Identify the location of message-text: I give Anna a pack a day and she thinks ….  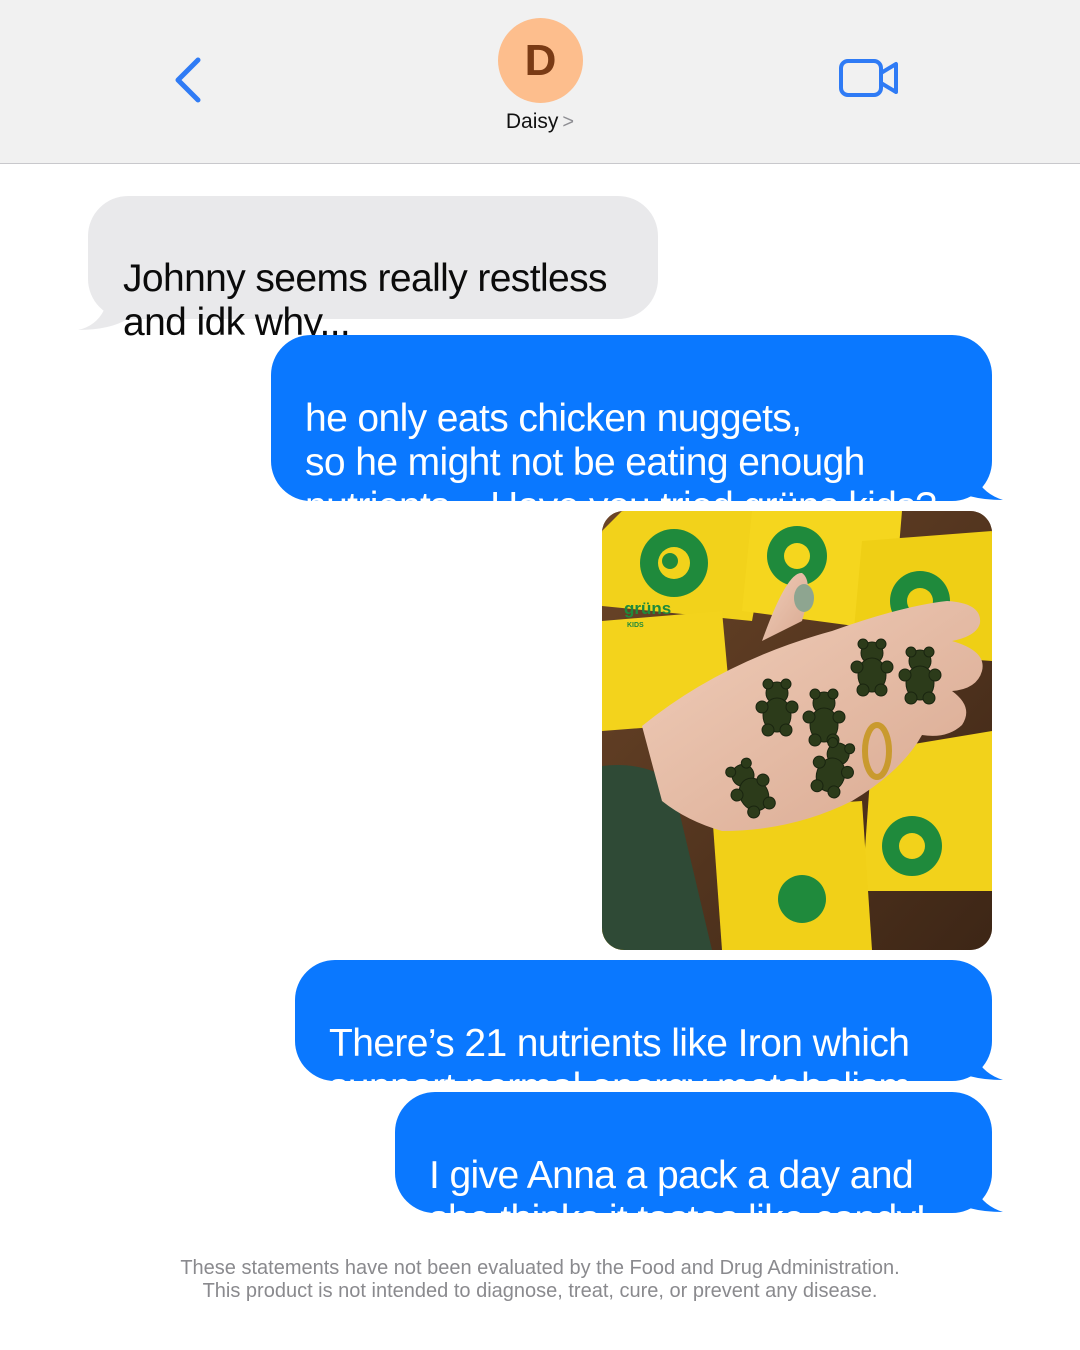
(677, 1197).